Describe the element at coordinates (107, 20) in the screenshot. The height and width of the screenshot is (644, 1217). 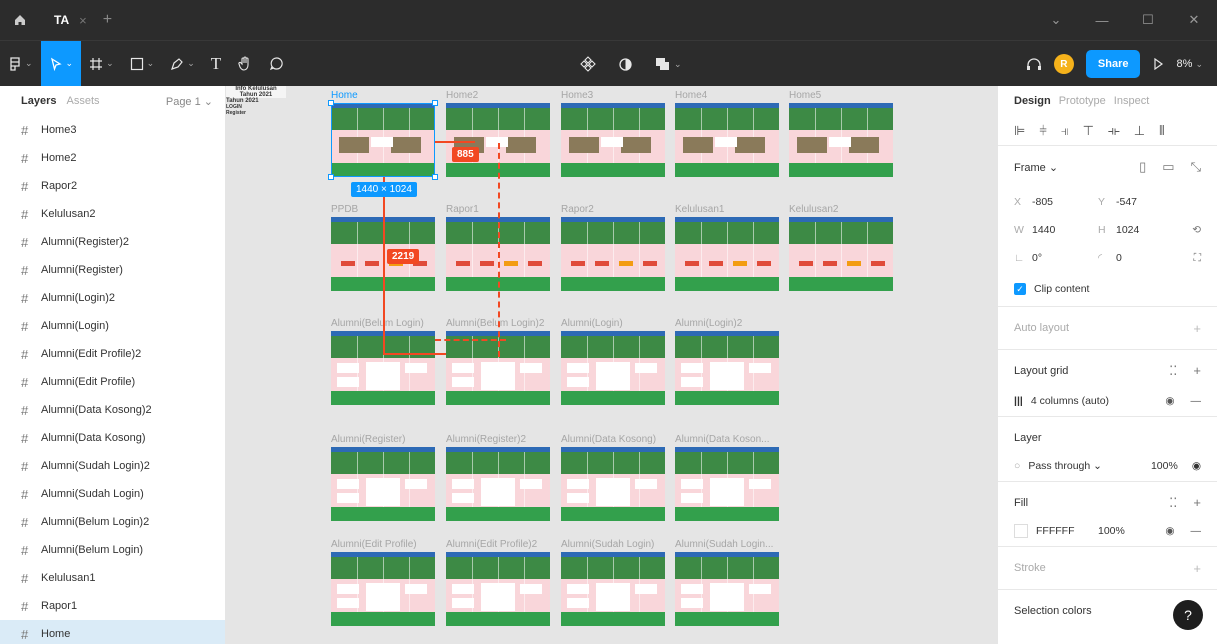
I see `new-tab-icon: +` at that location.